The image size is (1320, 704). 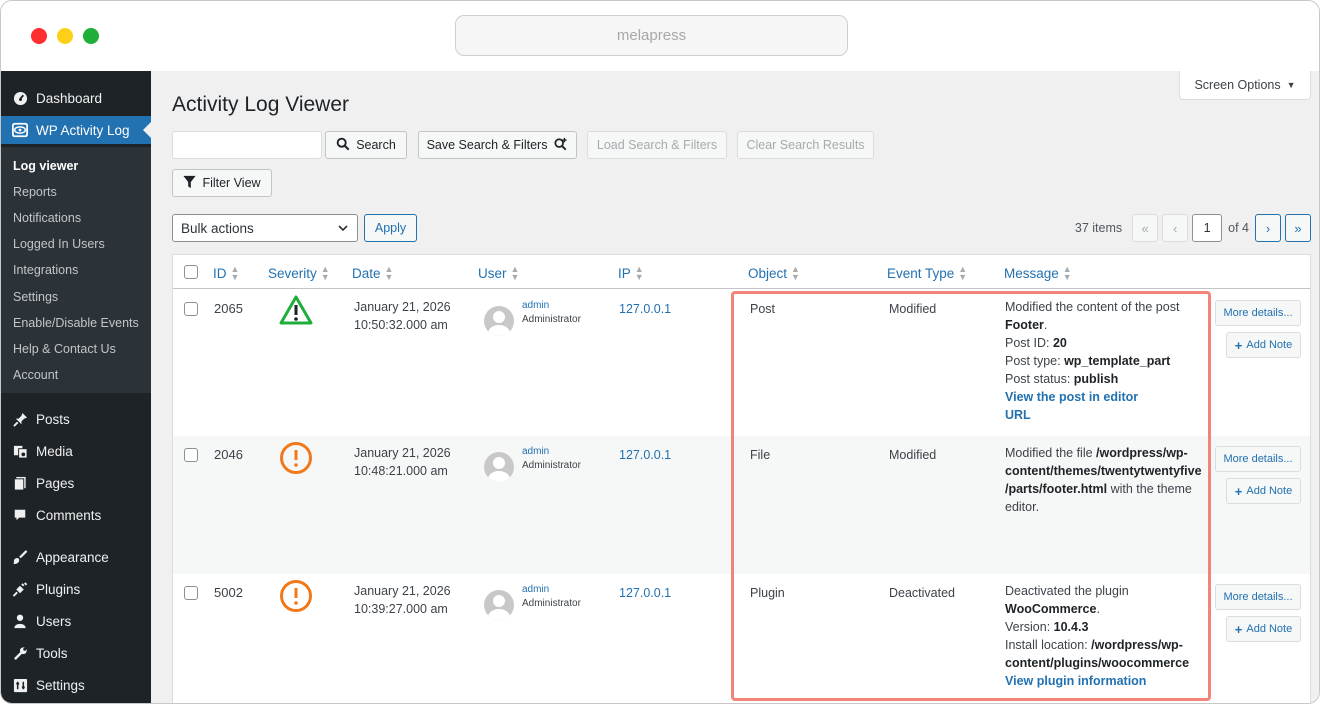 I want to click on sidebar-item-users: Users, so click(x=76, y=621).